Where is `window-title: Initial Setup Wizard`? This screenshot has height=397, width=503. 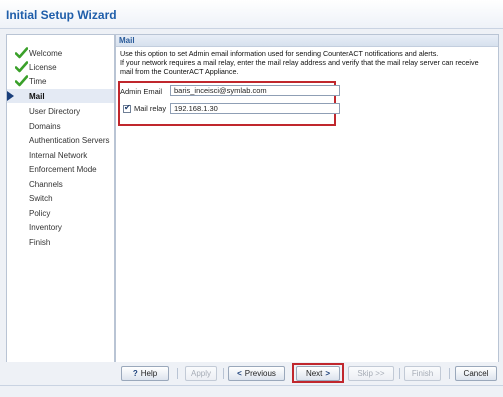
window-title: Initial Setup Wizard is located at coordinates (61, 15).